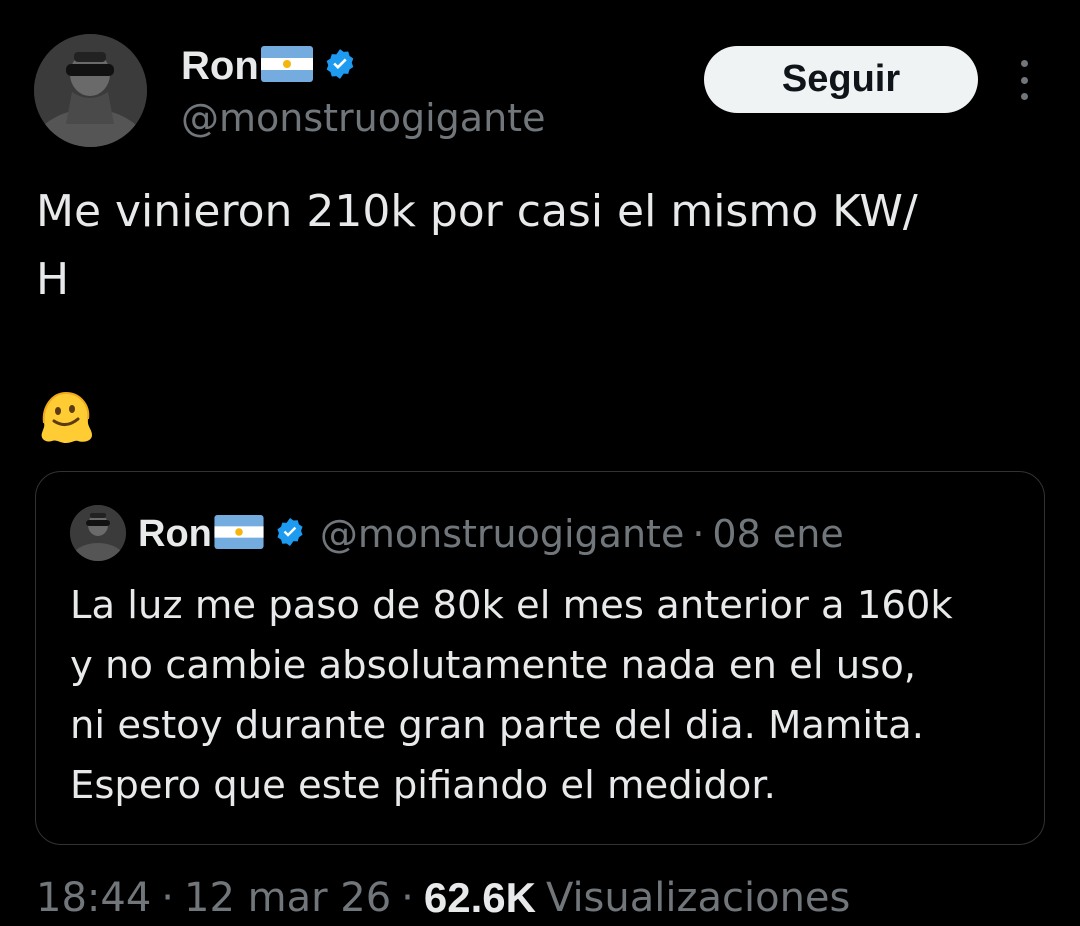  What do you see at coordinates (502, 534) in the screenshot?
I see `quoted-author-handle: @monstruogigante` at bounding box center [502, 534].